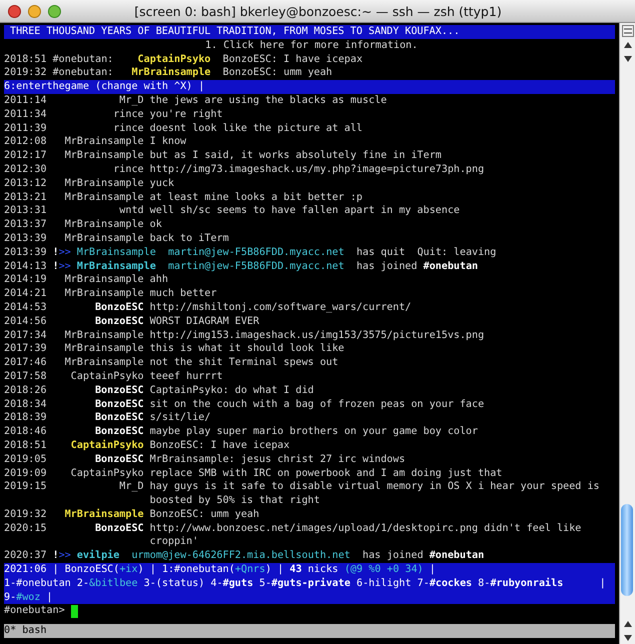 The width and height of the screenshot is (635, 644). Describe the element at coordinates (25, 197) in the screenshot. I see `timestamp: 2013:21` at that location.